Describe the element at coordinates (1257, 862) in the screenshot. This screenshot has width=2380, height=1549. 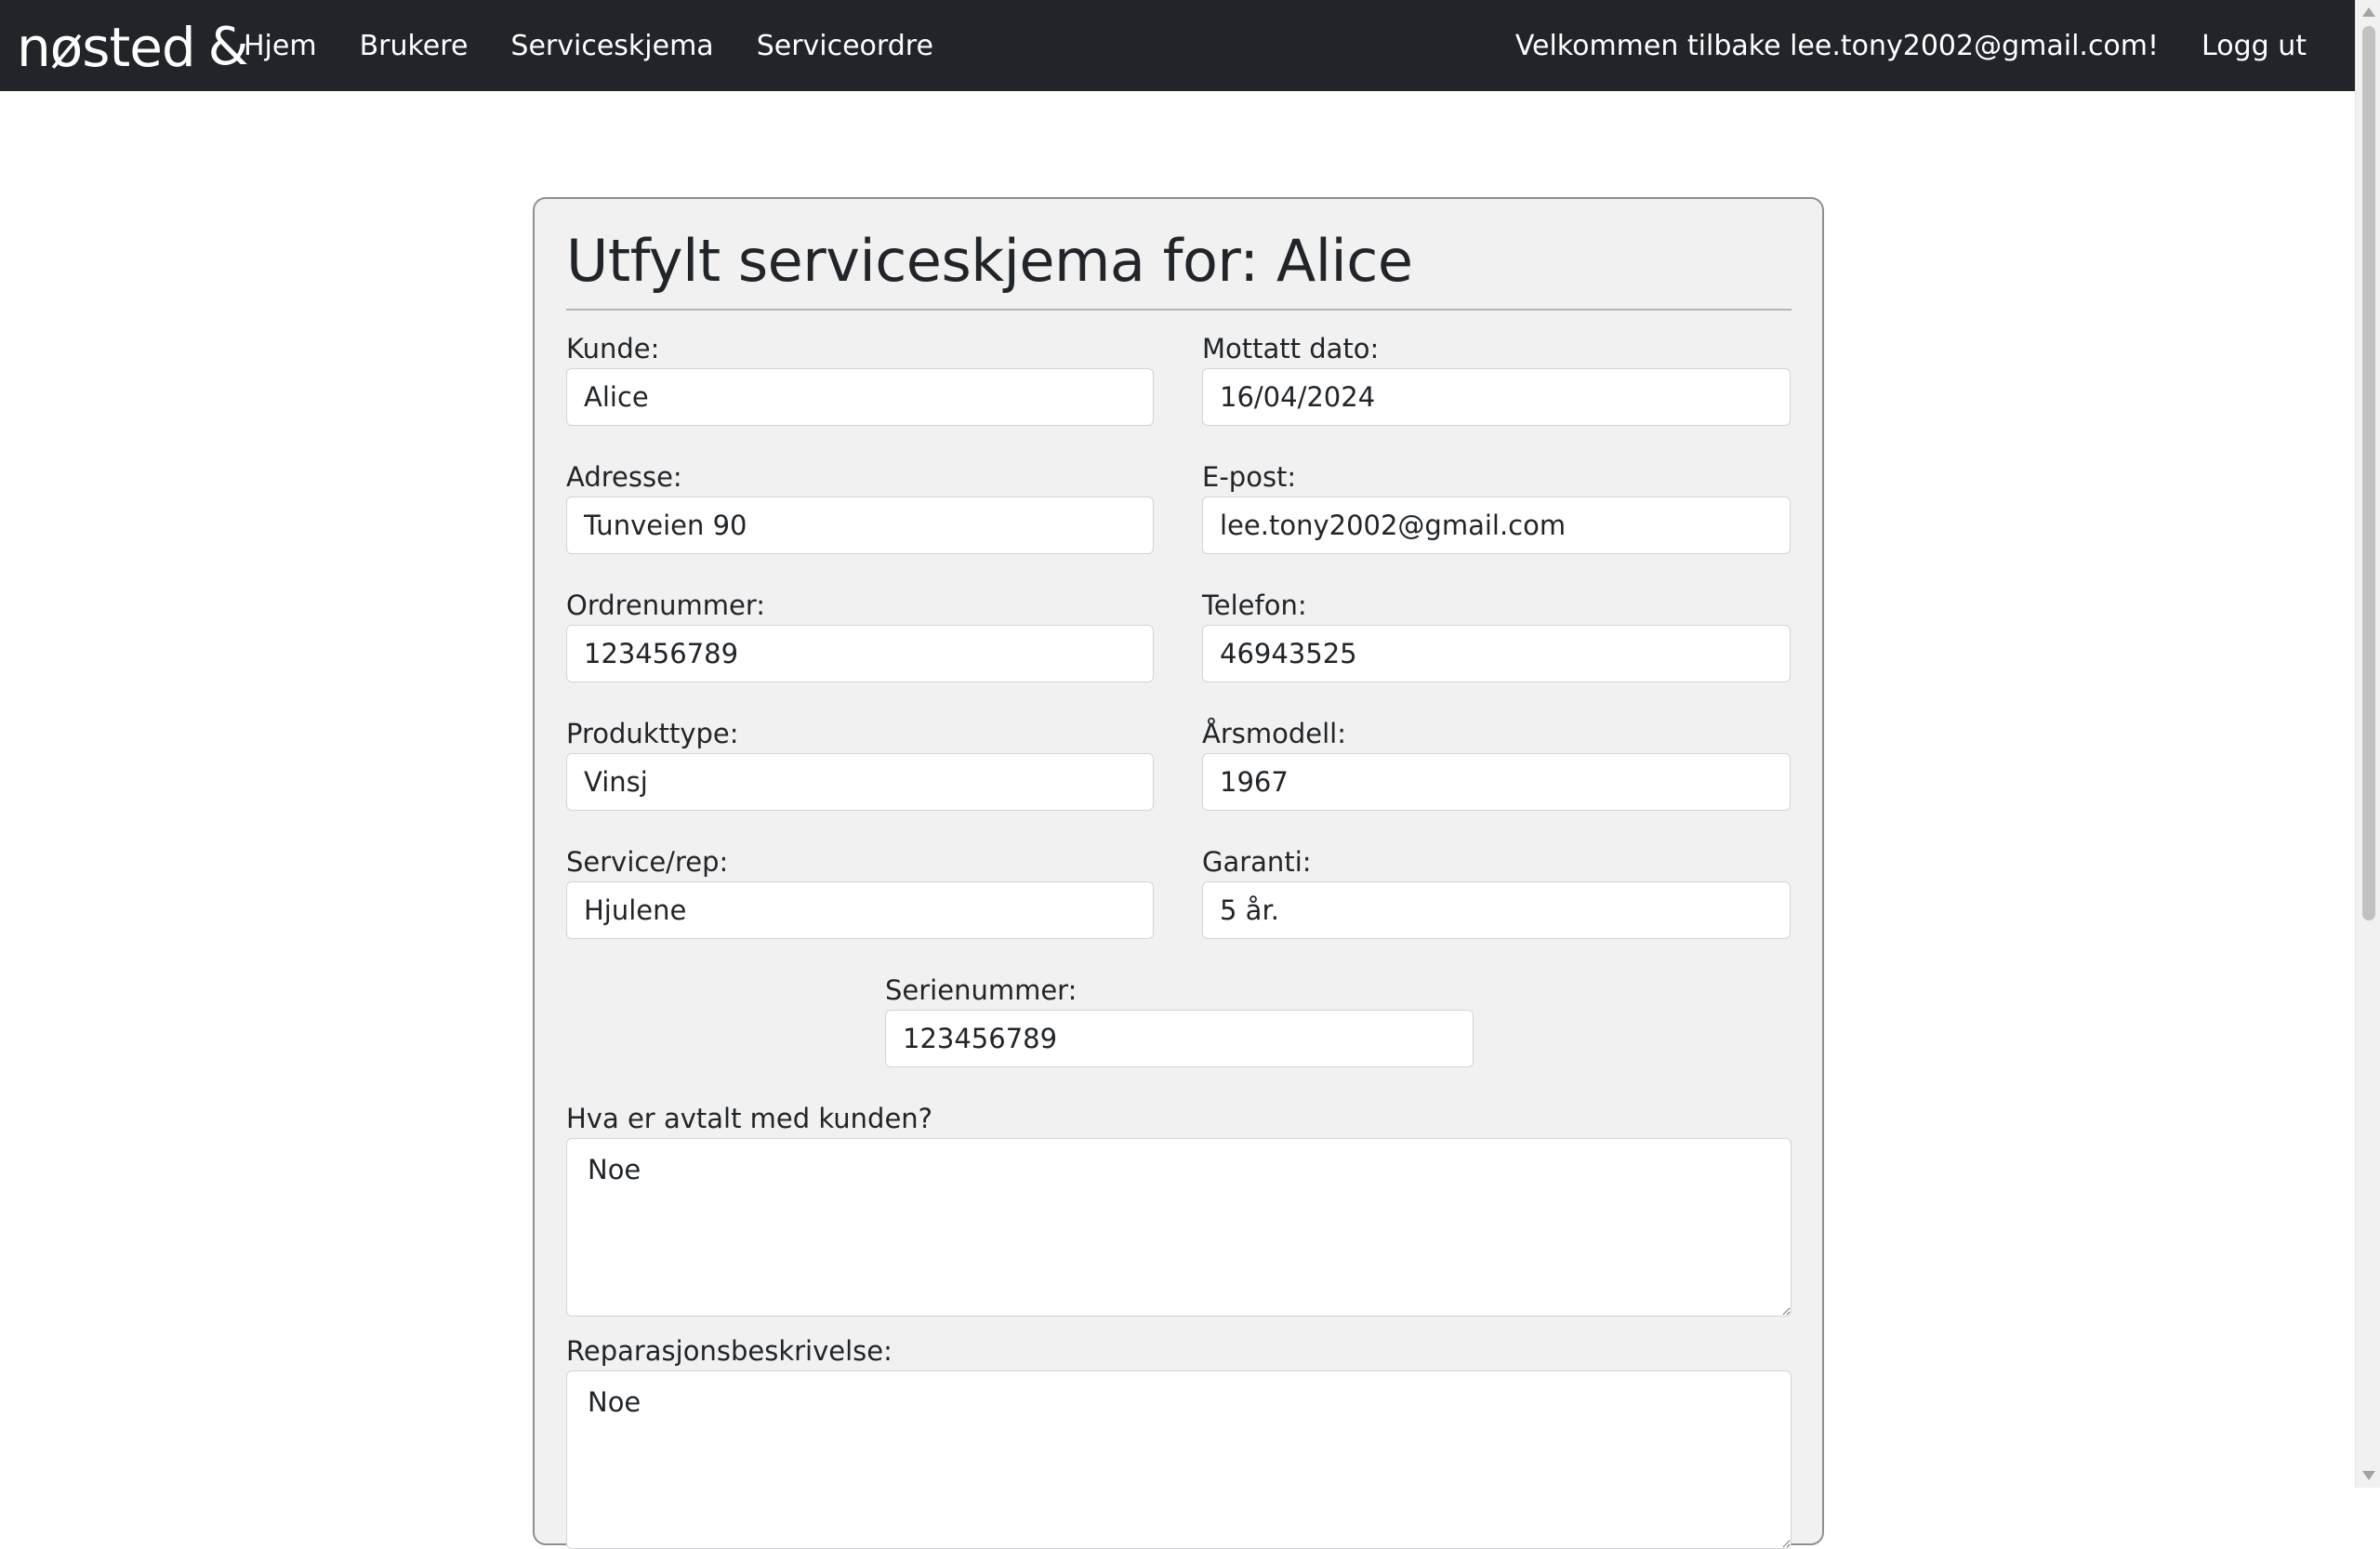
I see `garanti-label: Garanti:` at that location.